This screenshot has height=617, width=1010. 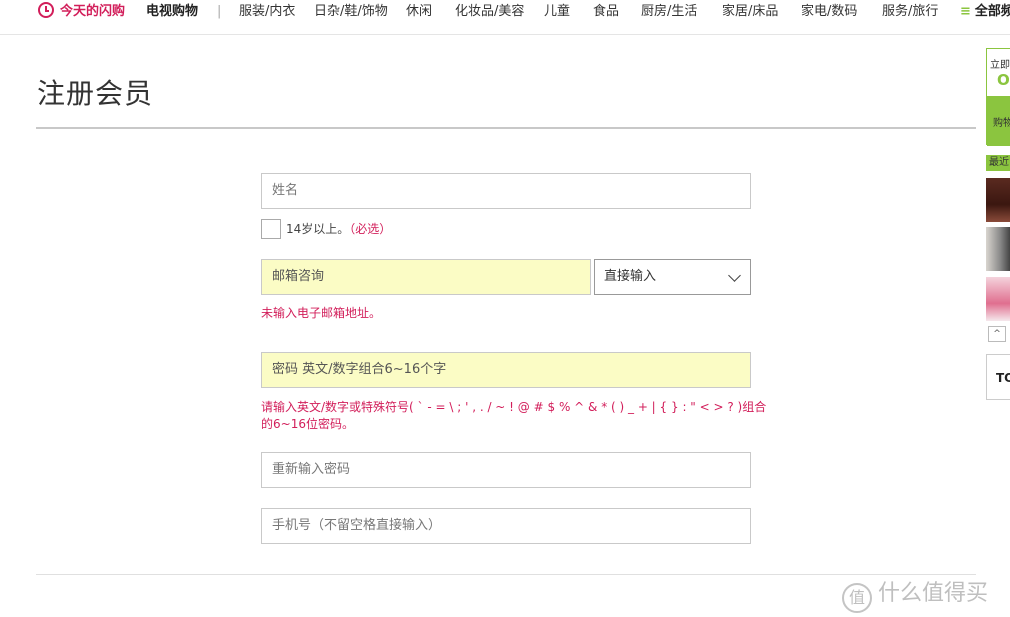 I want to click on age-check-label: 14岁以上。（必选）, so click(x=339, y=229).